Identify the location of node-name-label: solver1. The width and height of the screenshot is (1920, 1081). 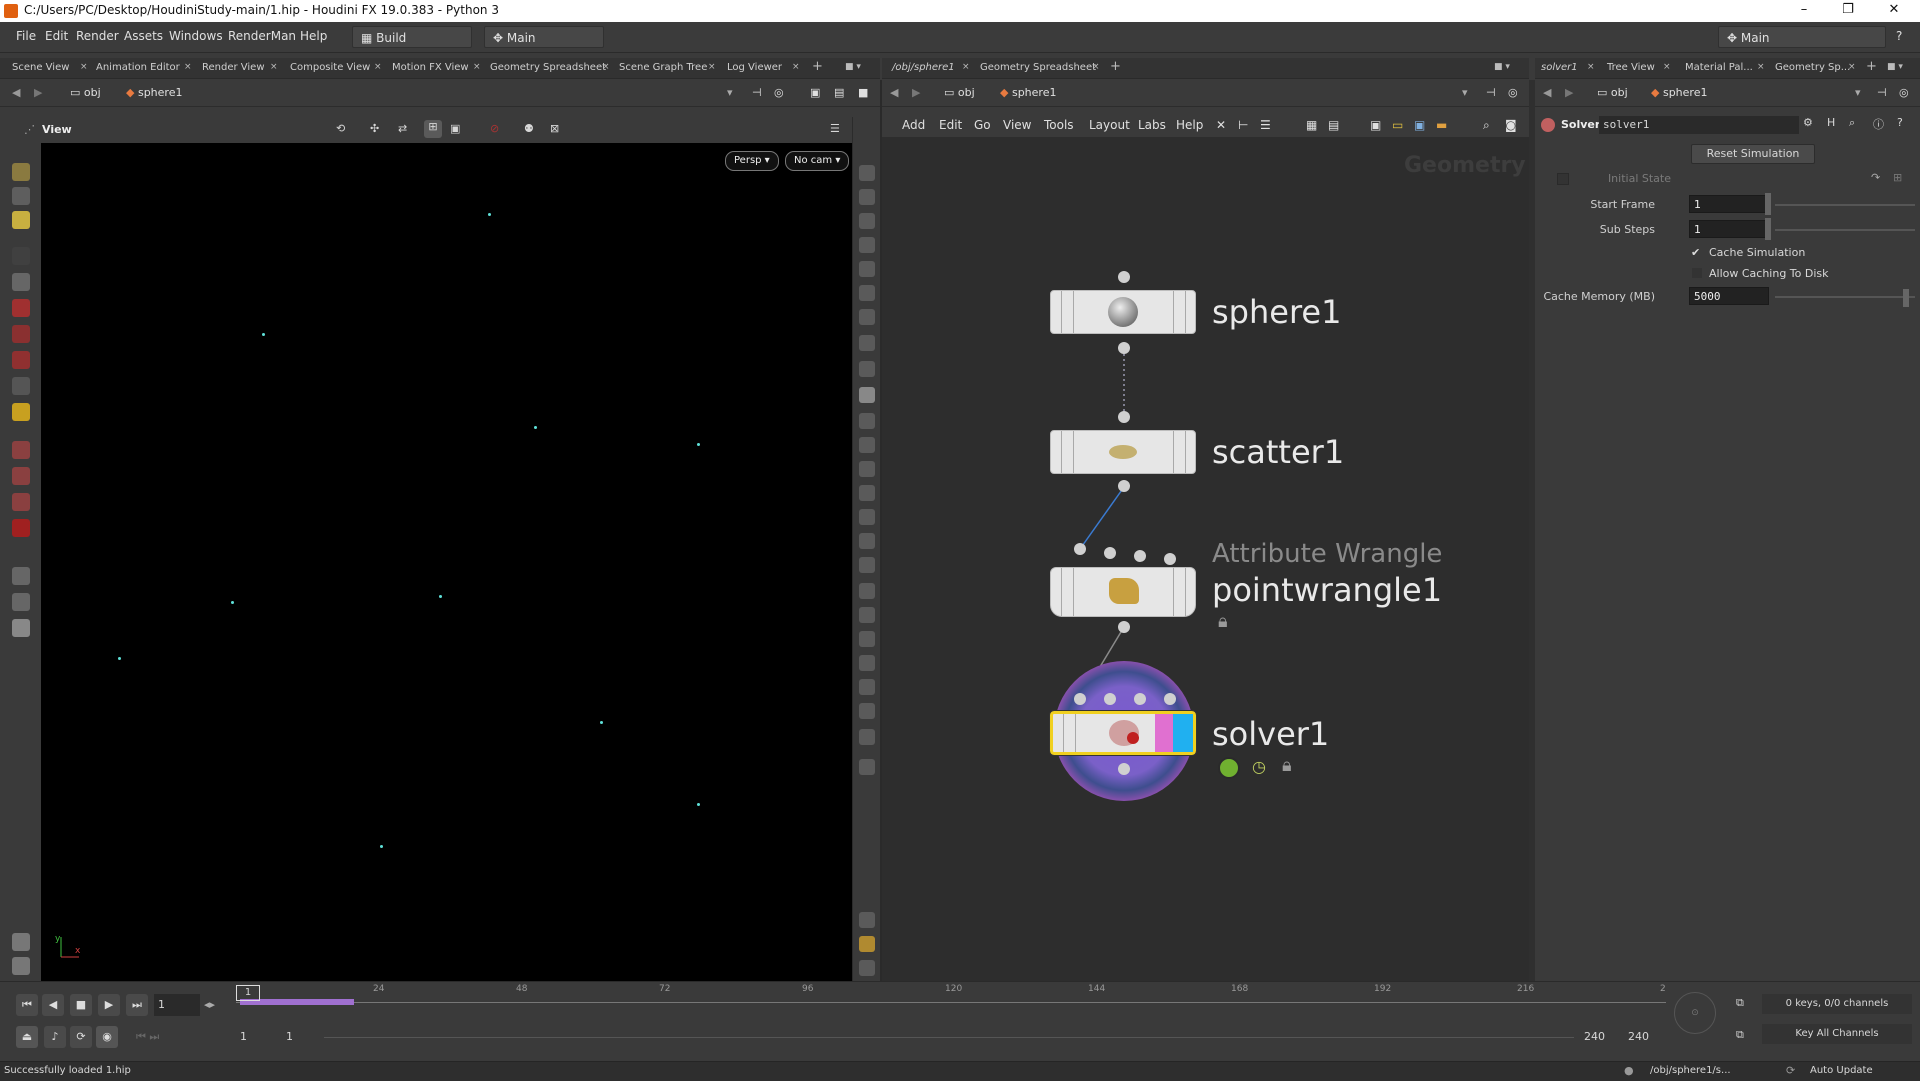
(1270, 734).